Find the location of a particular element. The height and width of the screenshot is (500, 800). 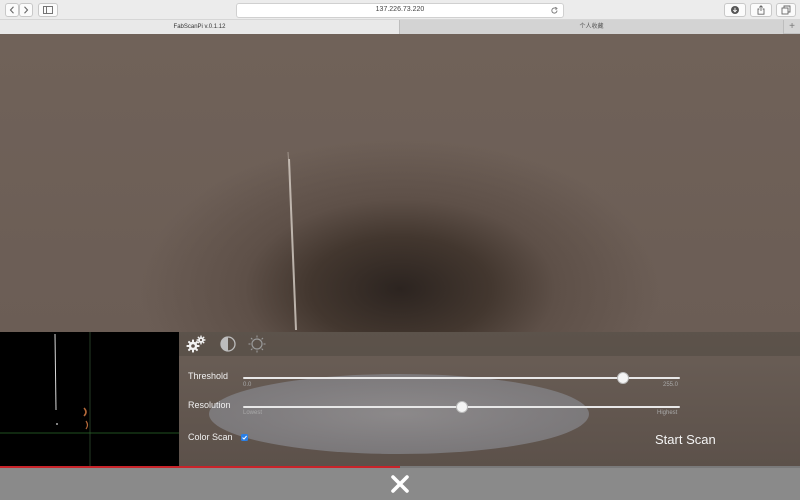

tabs-overview-button is located at coordinates (786, 10).